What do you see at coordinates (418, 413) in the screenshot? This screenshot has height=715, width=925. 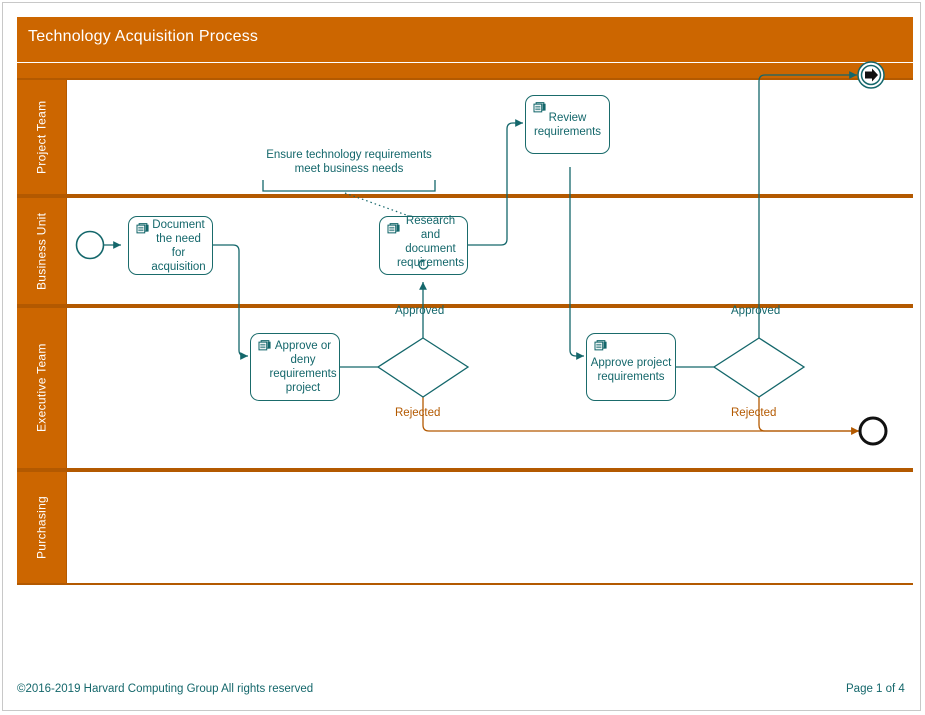 I see `flow-label-gateway1-rejected: Rejected` at bounding box center [418, 413].